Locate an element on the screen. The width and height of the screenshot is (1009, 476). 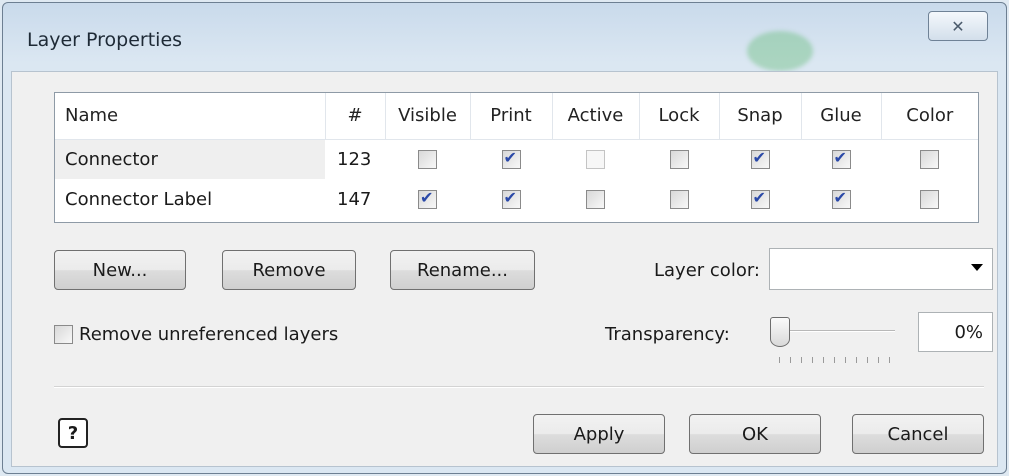
remove-unreferenced-option: Remove unreferenced layers is located at coordinates (196, 334).